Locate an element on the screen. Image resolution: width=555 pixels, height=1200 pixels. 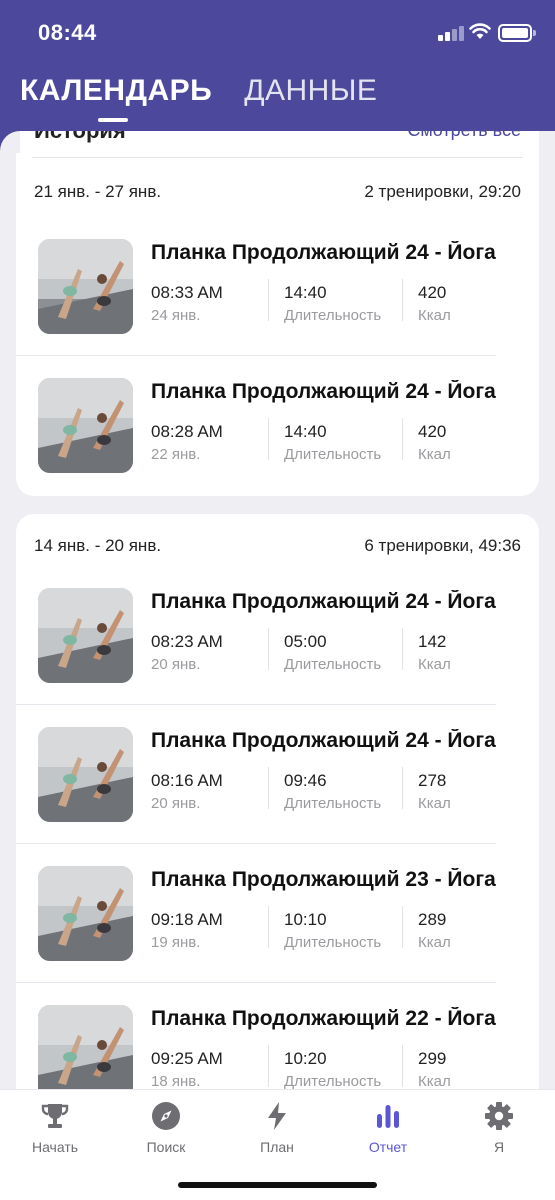
workout-date: 22 янв. is located at coordinates (176, 454).